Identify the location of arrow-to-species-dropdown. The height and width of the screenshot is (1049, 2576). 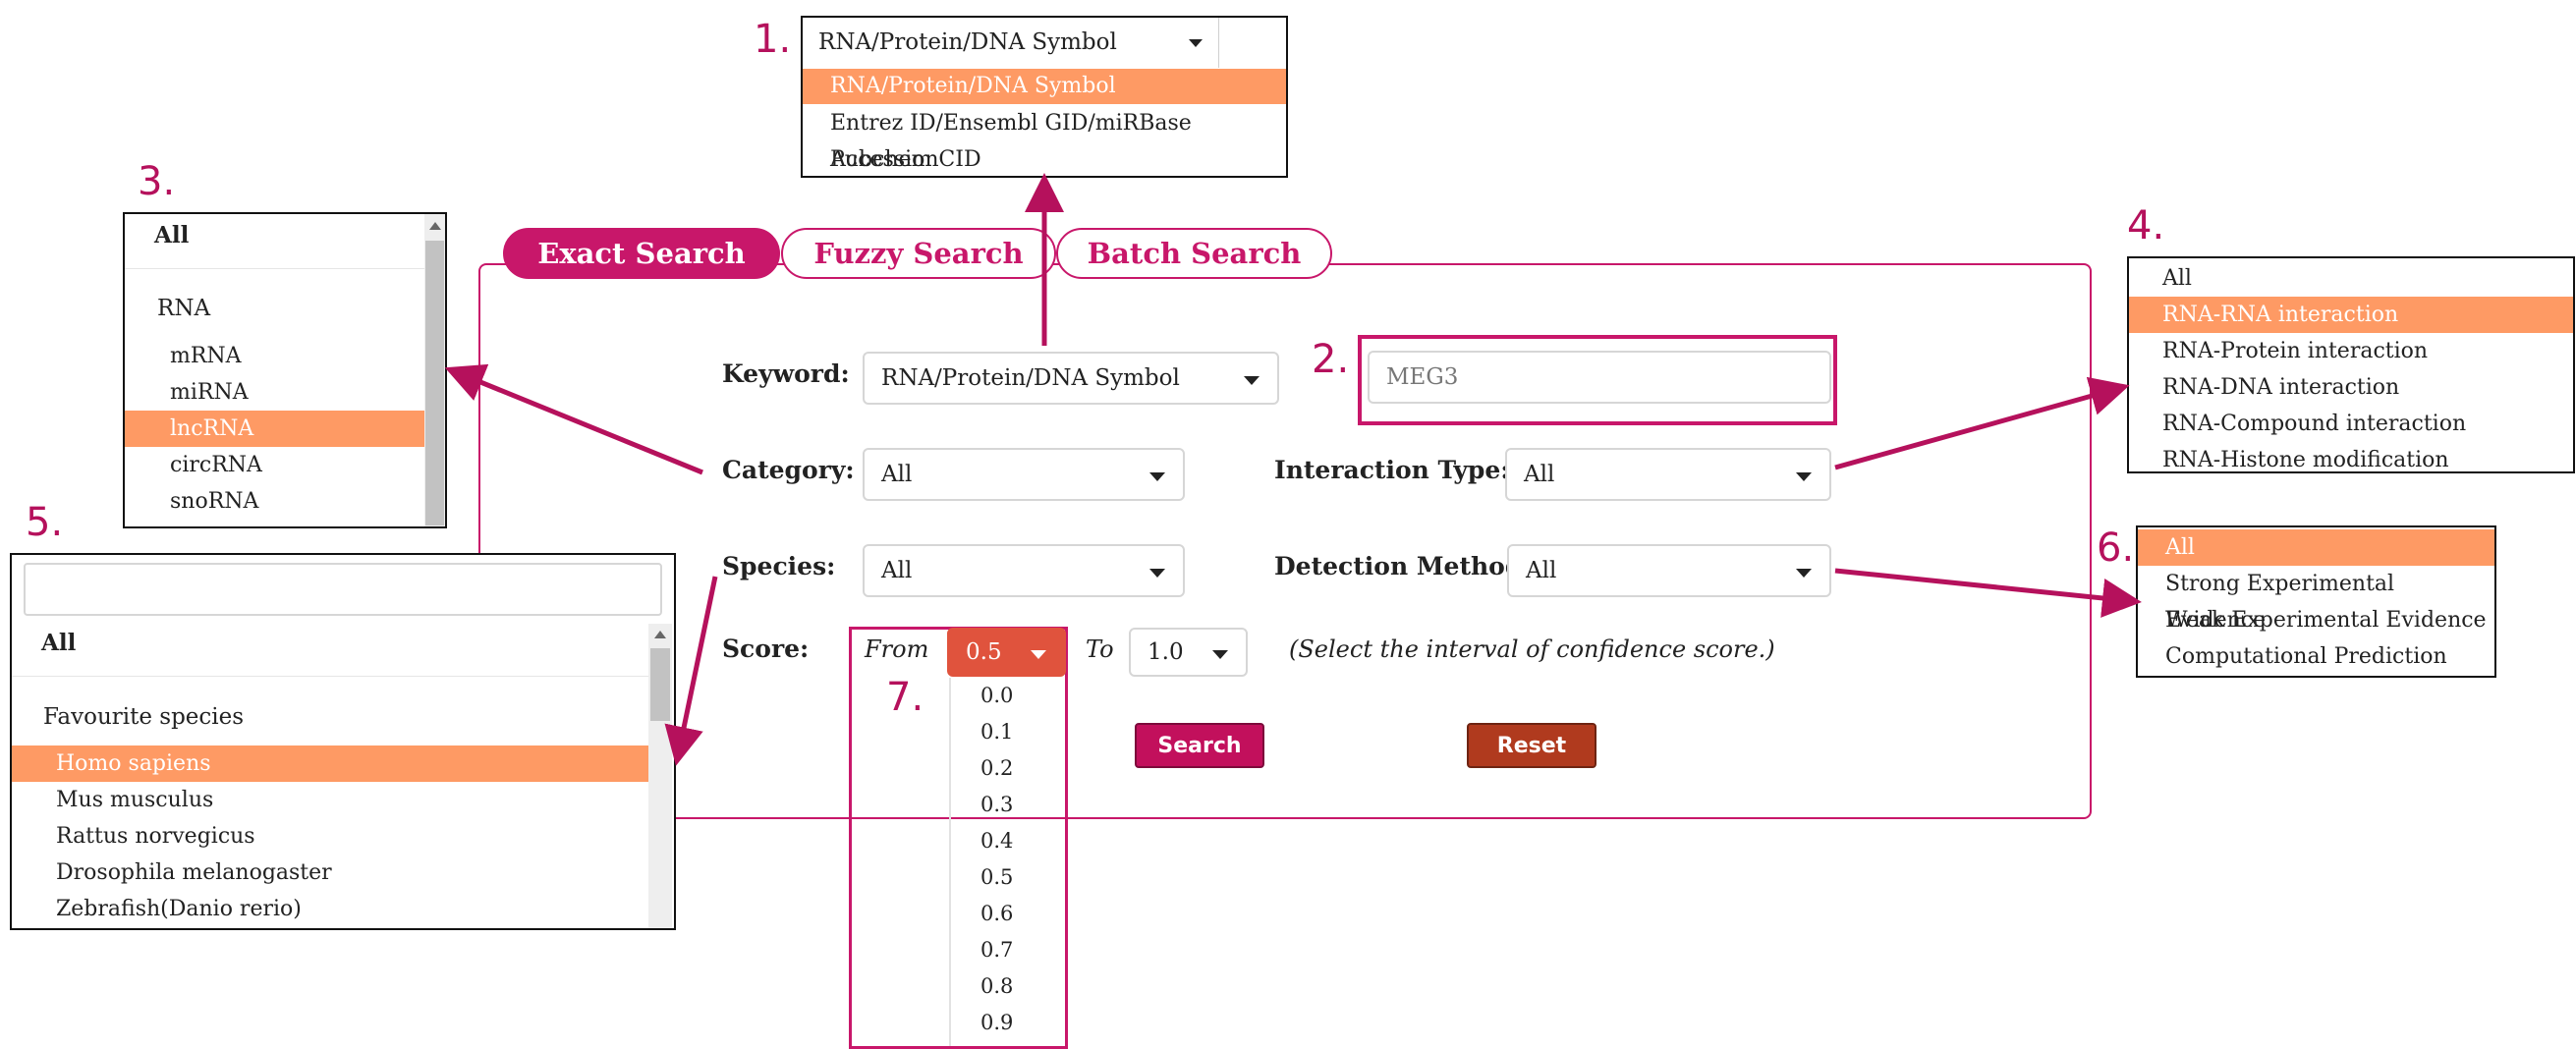
(691, 671).